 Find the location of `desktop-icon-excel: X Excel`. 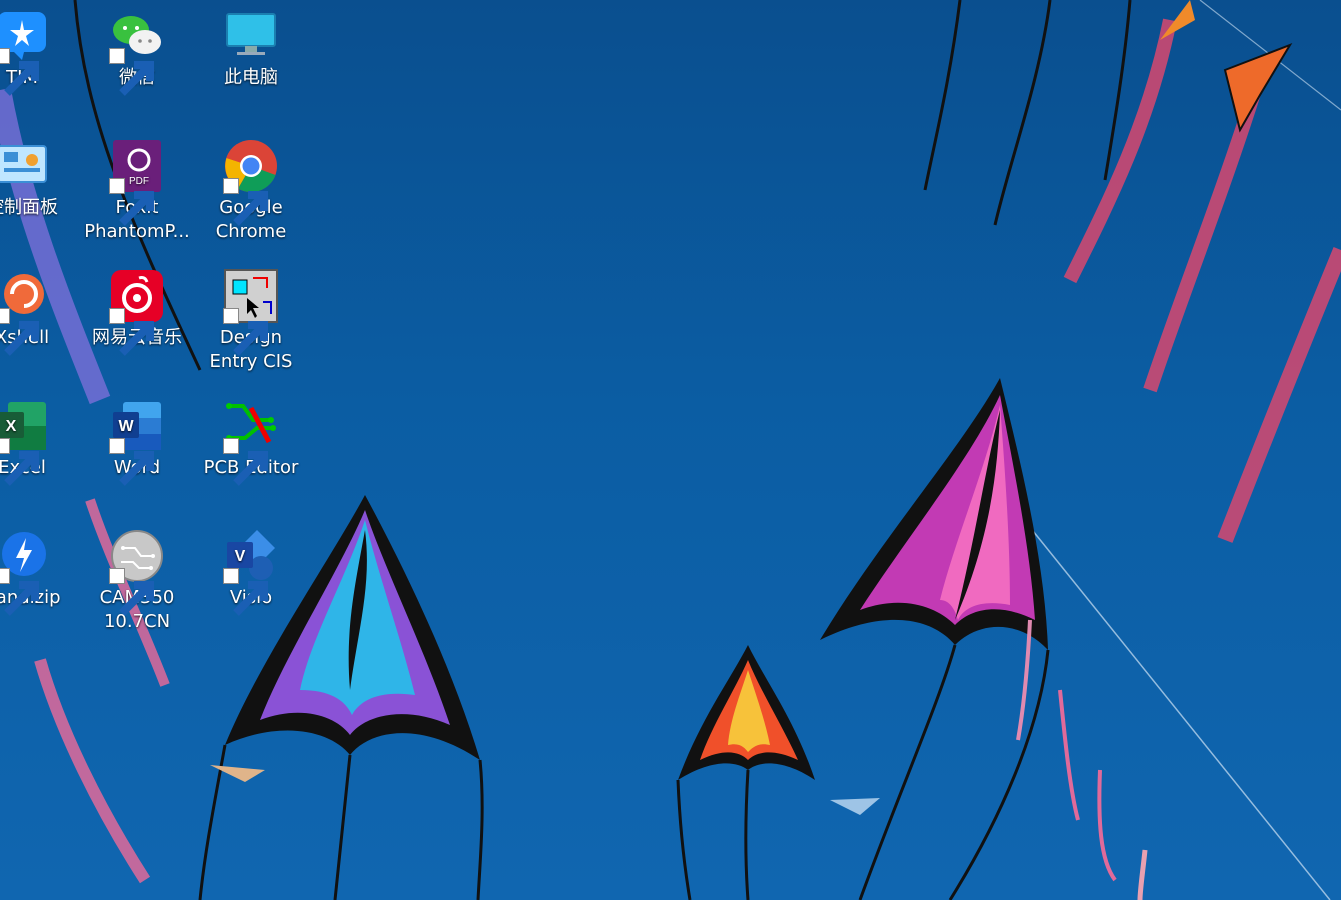

desktop-icon-excel: X Excel is located at coordinates (38, 442).